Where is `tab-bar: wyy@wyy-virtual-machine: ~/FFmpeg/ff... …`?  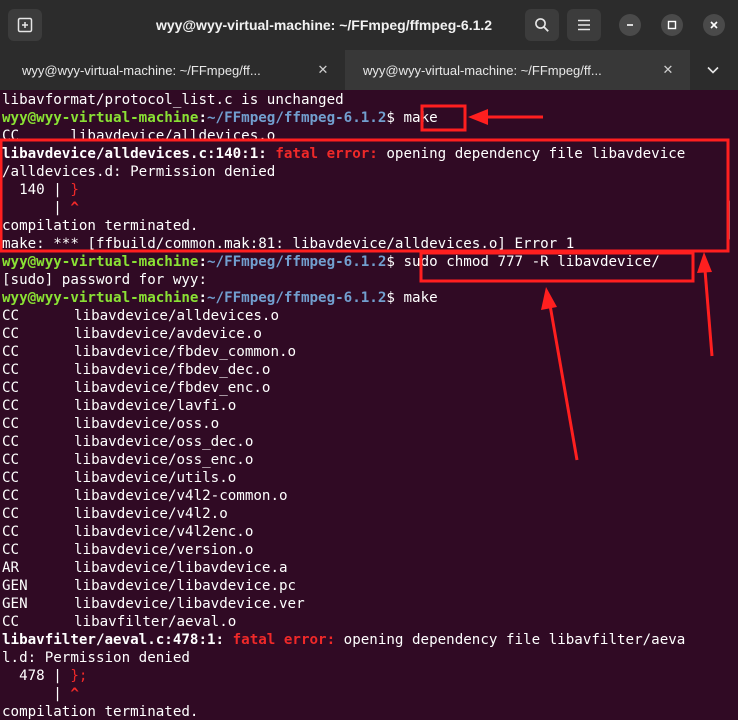
tab-bar: wyy@wyy-virtual-machine: ~/FFmpeg/ff... … is located at coordinates (369, 70).